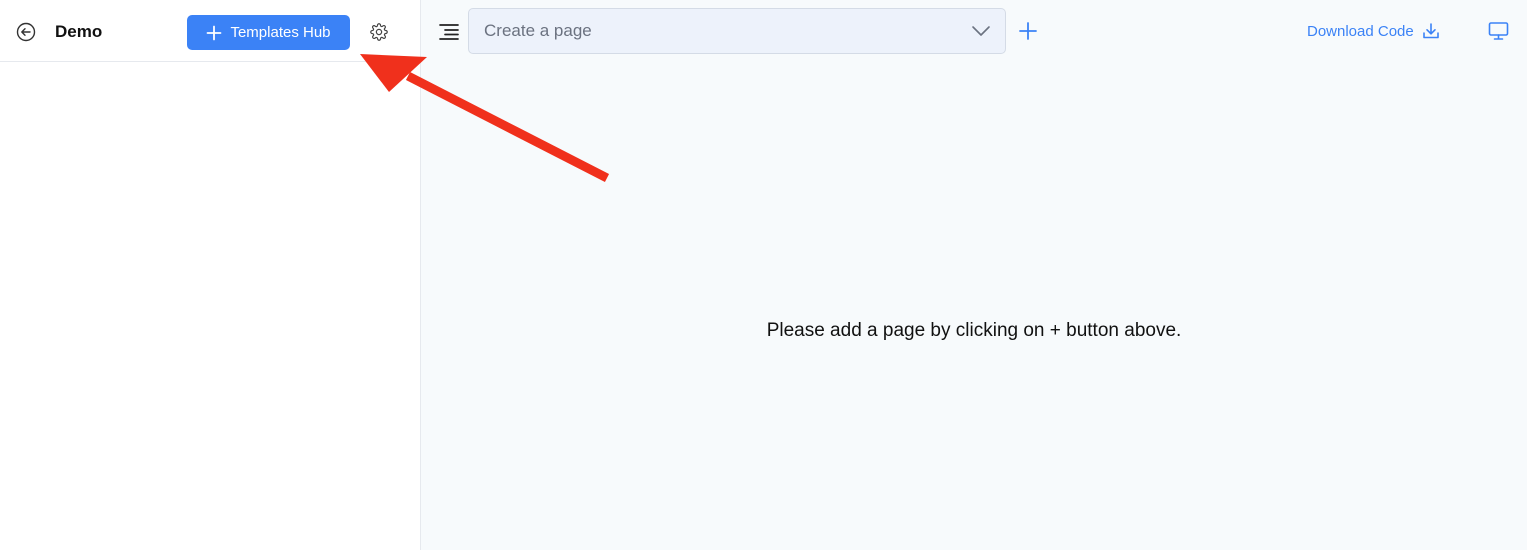 The image size is (1527, 550). Describe the element at coordinates (1430, 31) in the screenshot. I see `download-icon` at that location.